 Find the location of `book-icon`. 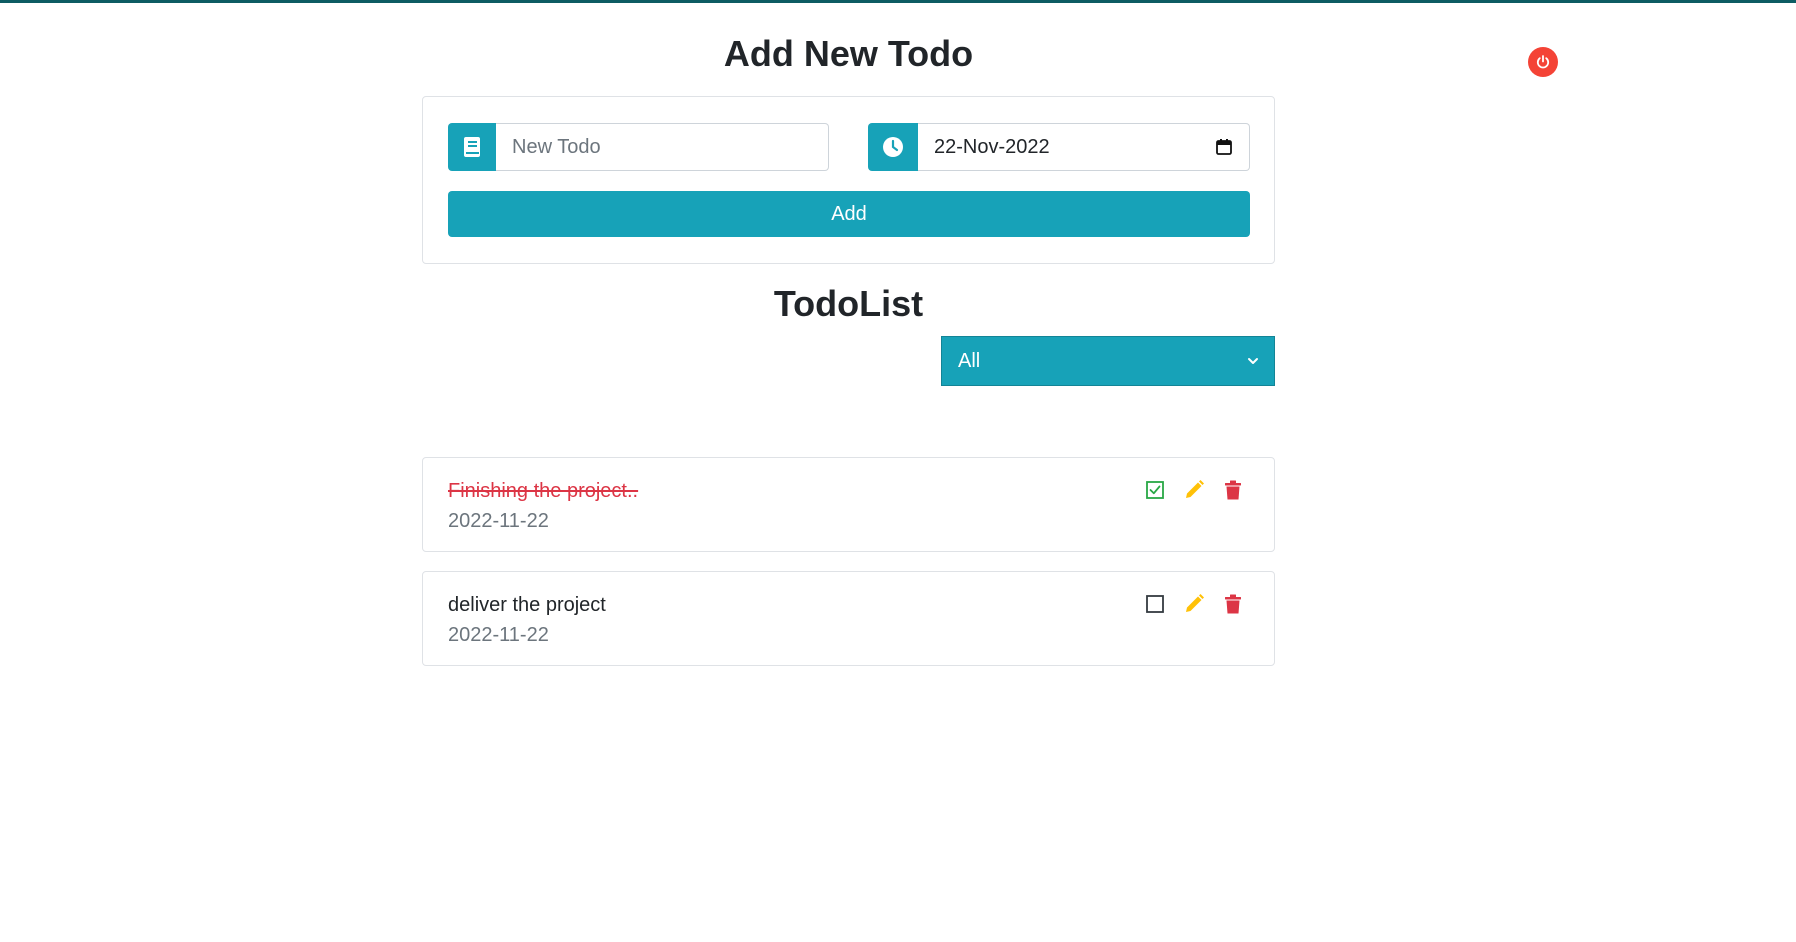

book-icon is located at coordinates (472, 147).